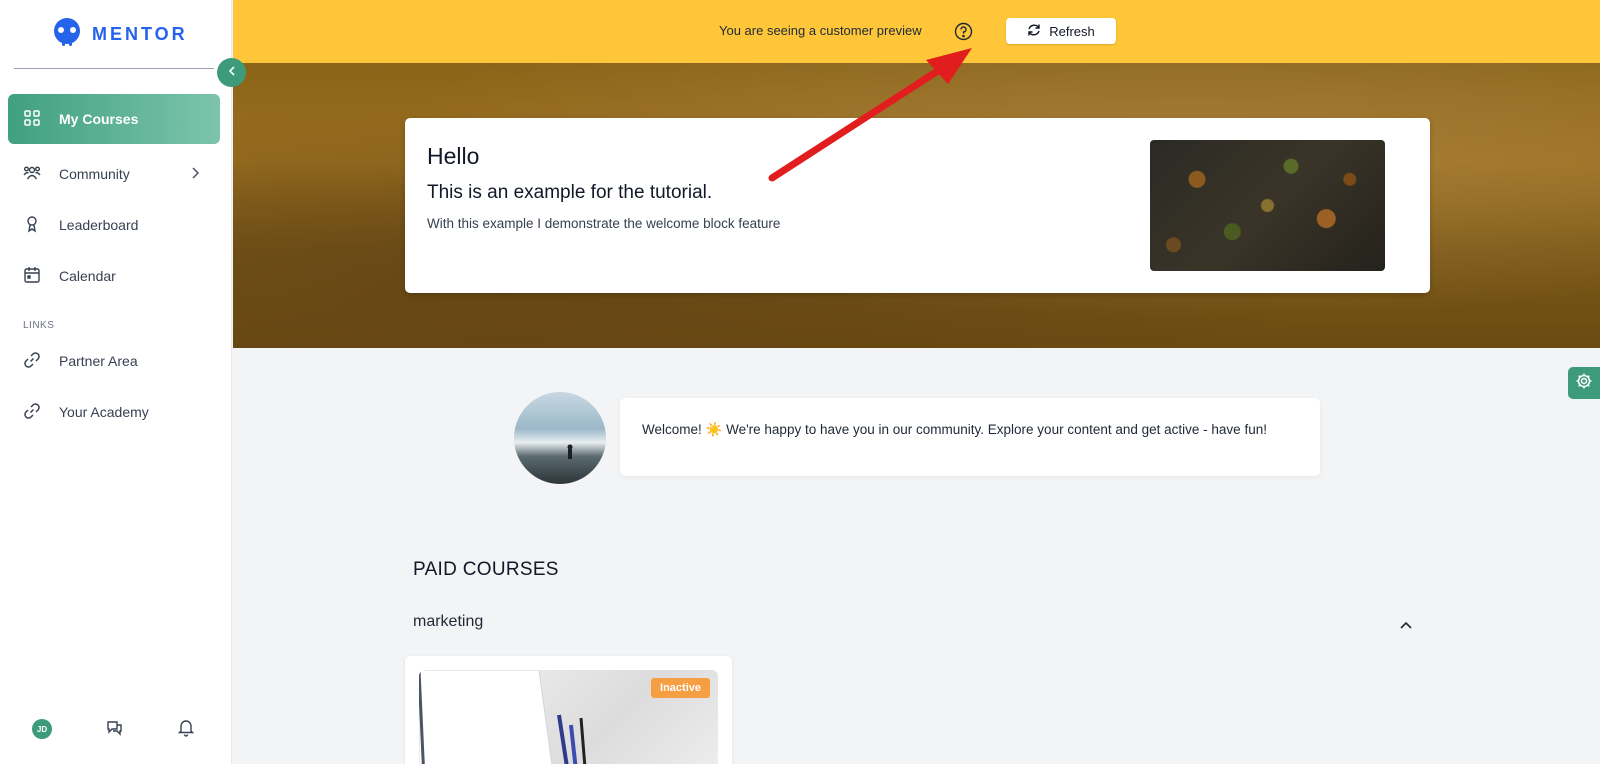 The height and width of the screenshot is (764, 1600). I want to click on hero-title: Hello, so click(453, 156).